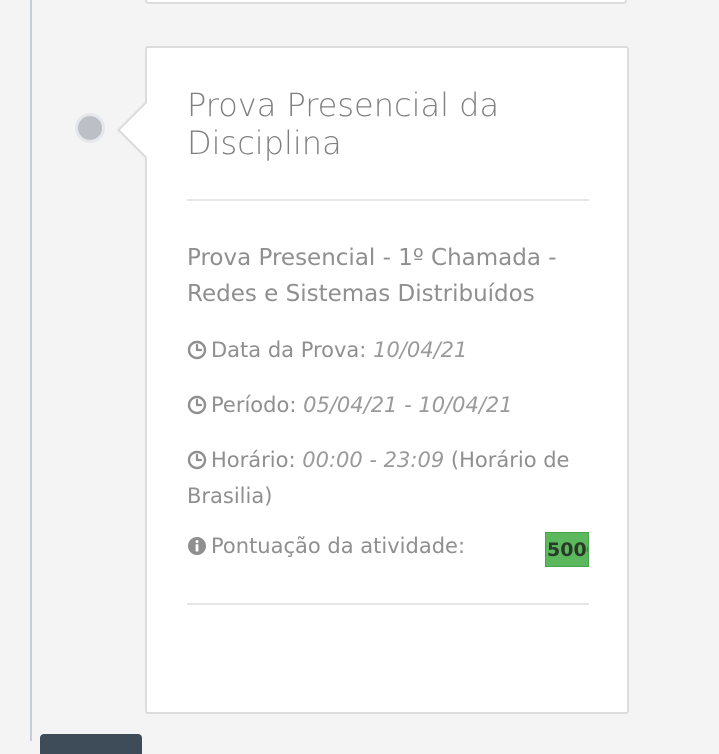 The height and width of the screenshot is (754, 719). I want to click on activity-score-badge: 5000, so click(567, 549).